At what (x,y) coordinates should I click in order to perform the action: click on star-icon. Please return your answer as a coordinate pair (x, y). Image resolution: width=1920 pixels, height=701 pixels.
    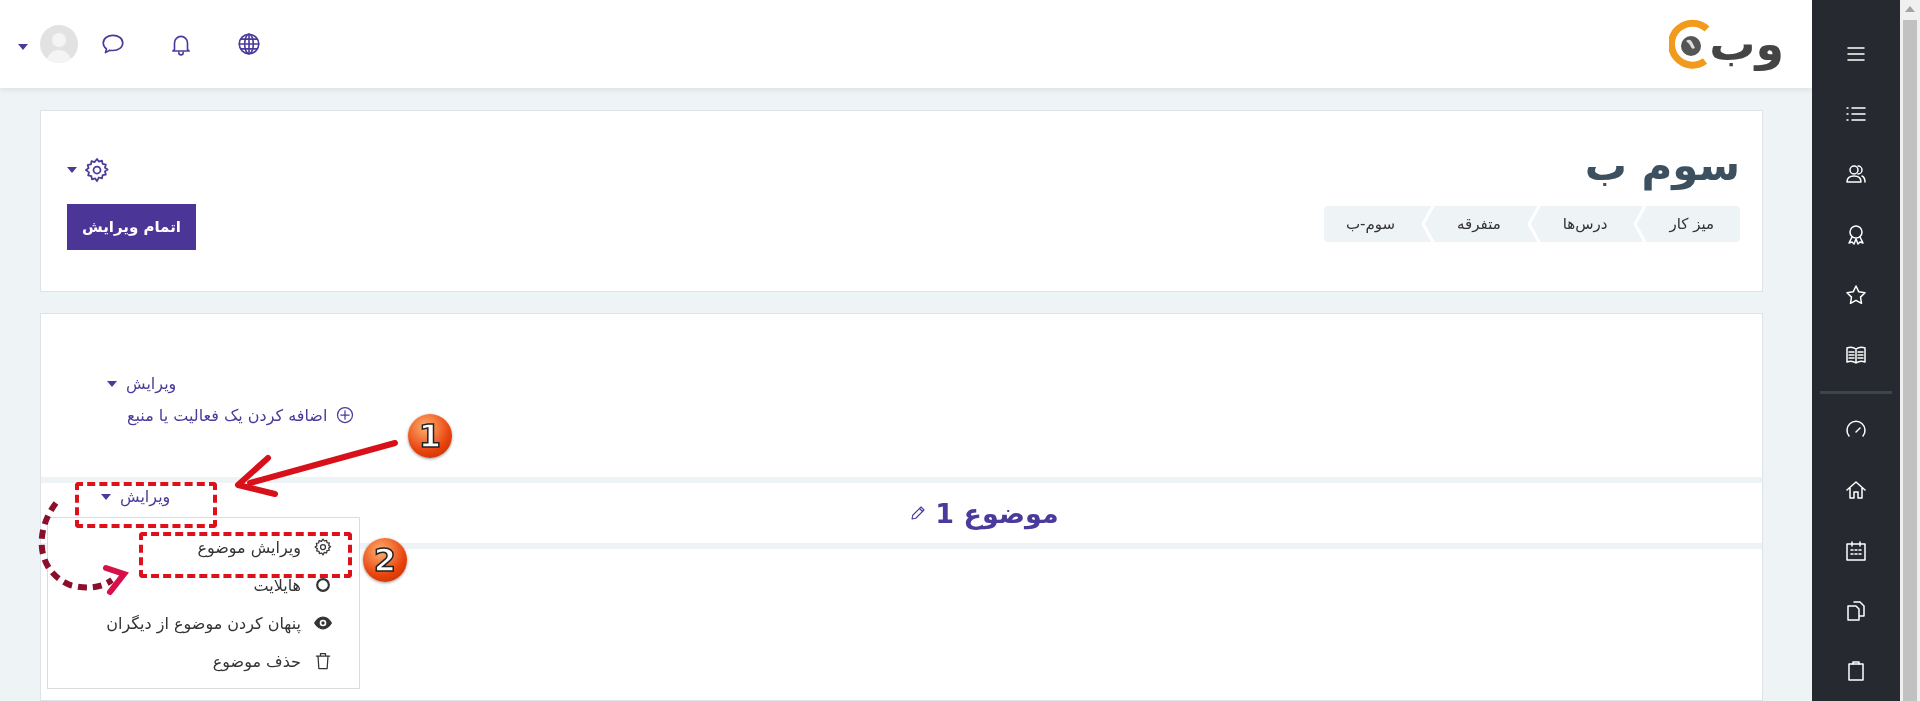
    Looking at the image, I should click on (1856, 294).